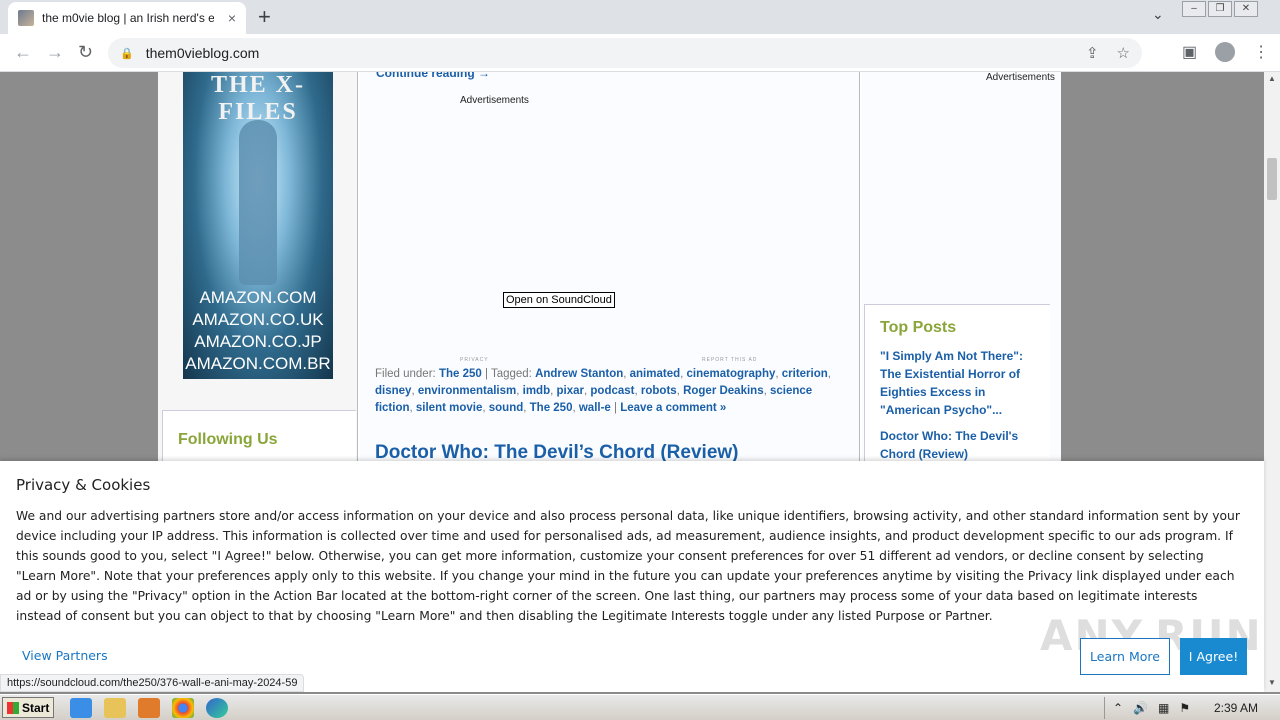 The height and width of the screenshot is (720, 1280). I want to click on report-ad-link: REPORT THIS AD, so click(729, 360).